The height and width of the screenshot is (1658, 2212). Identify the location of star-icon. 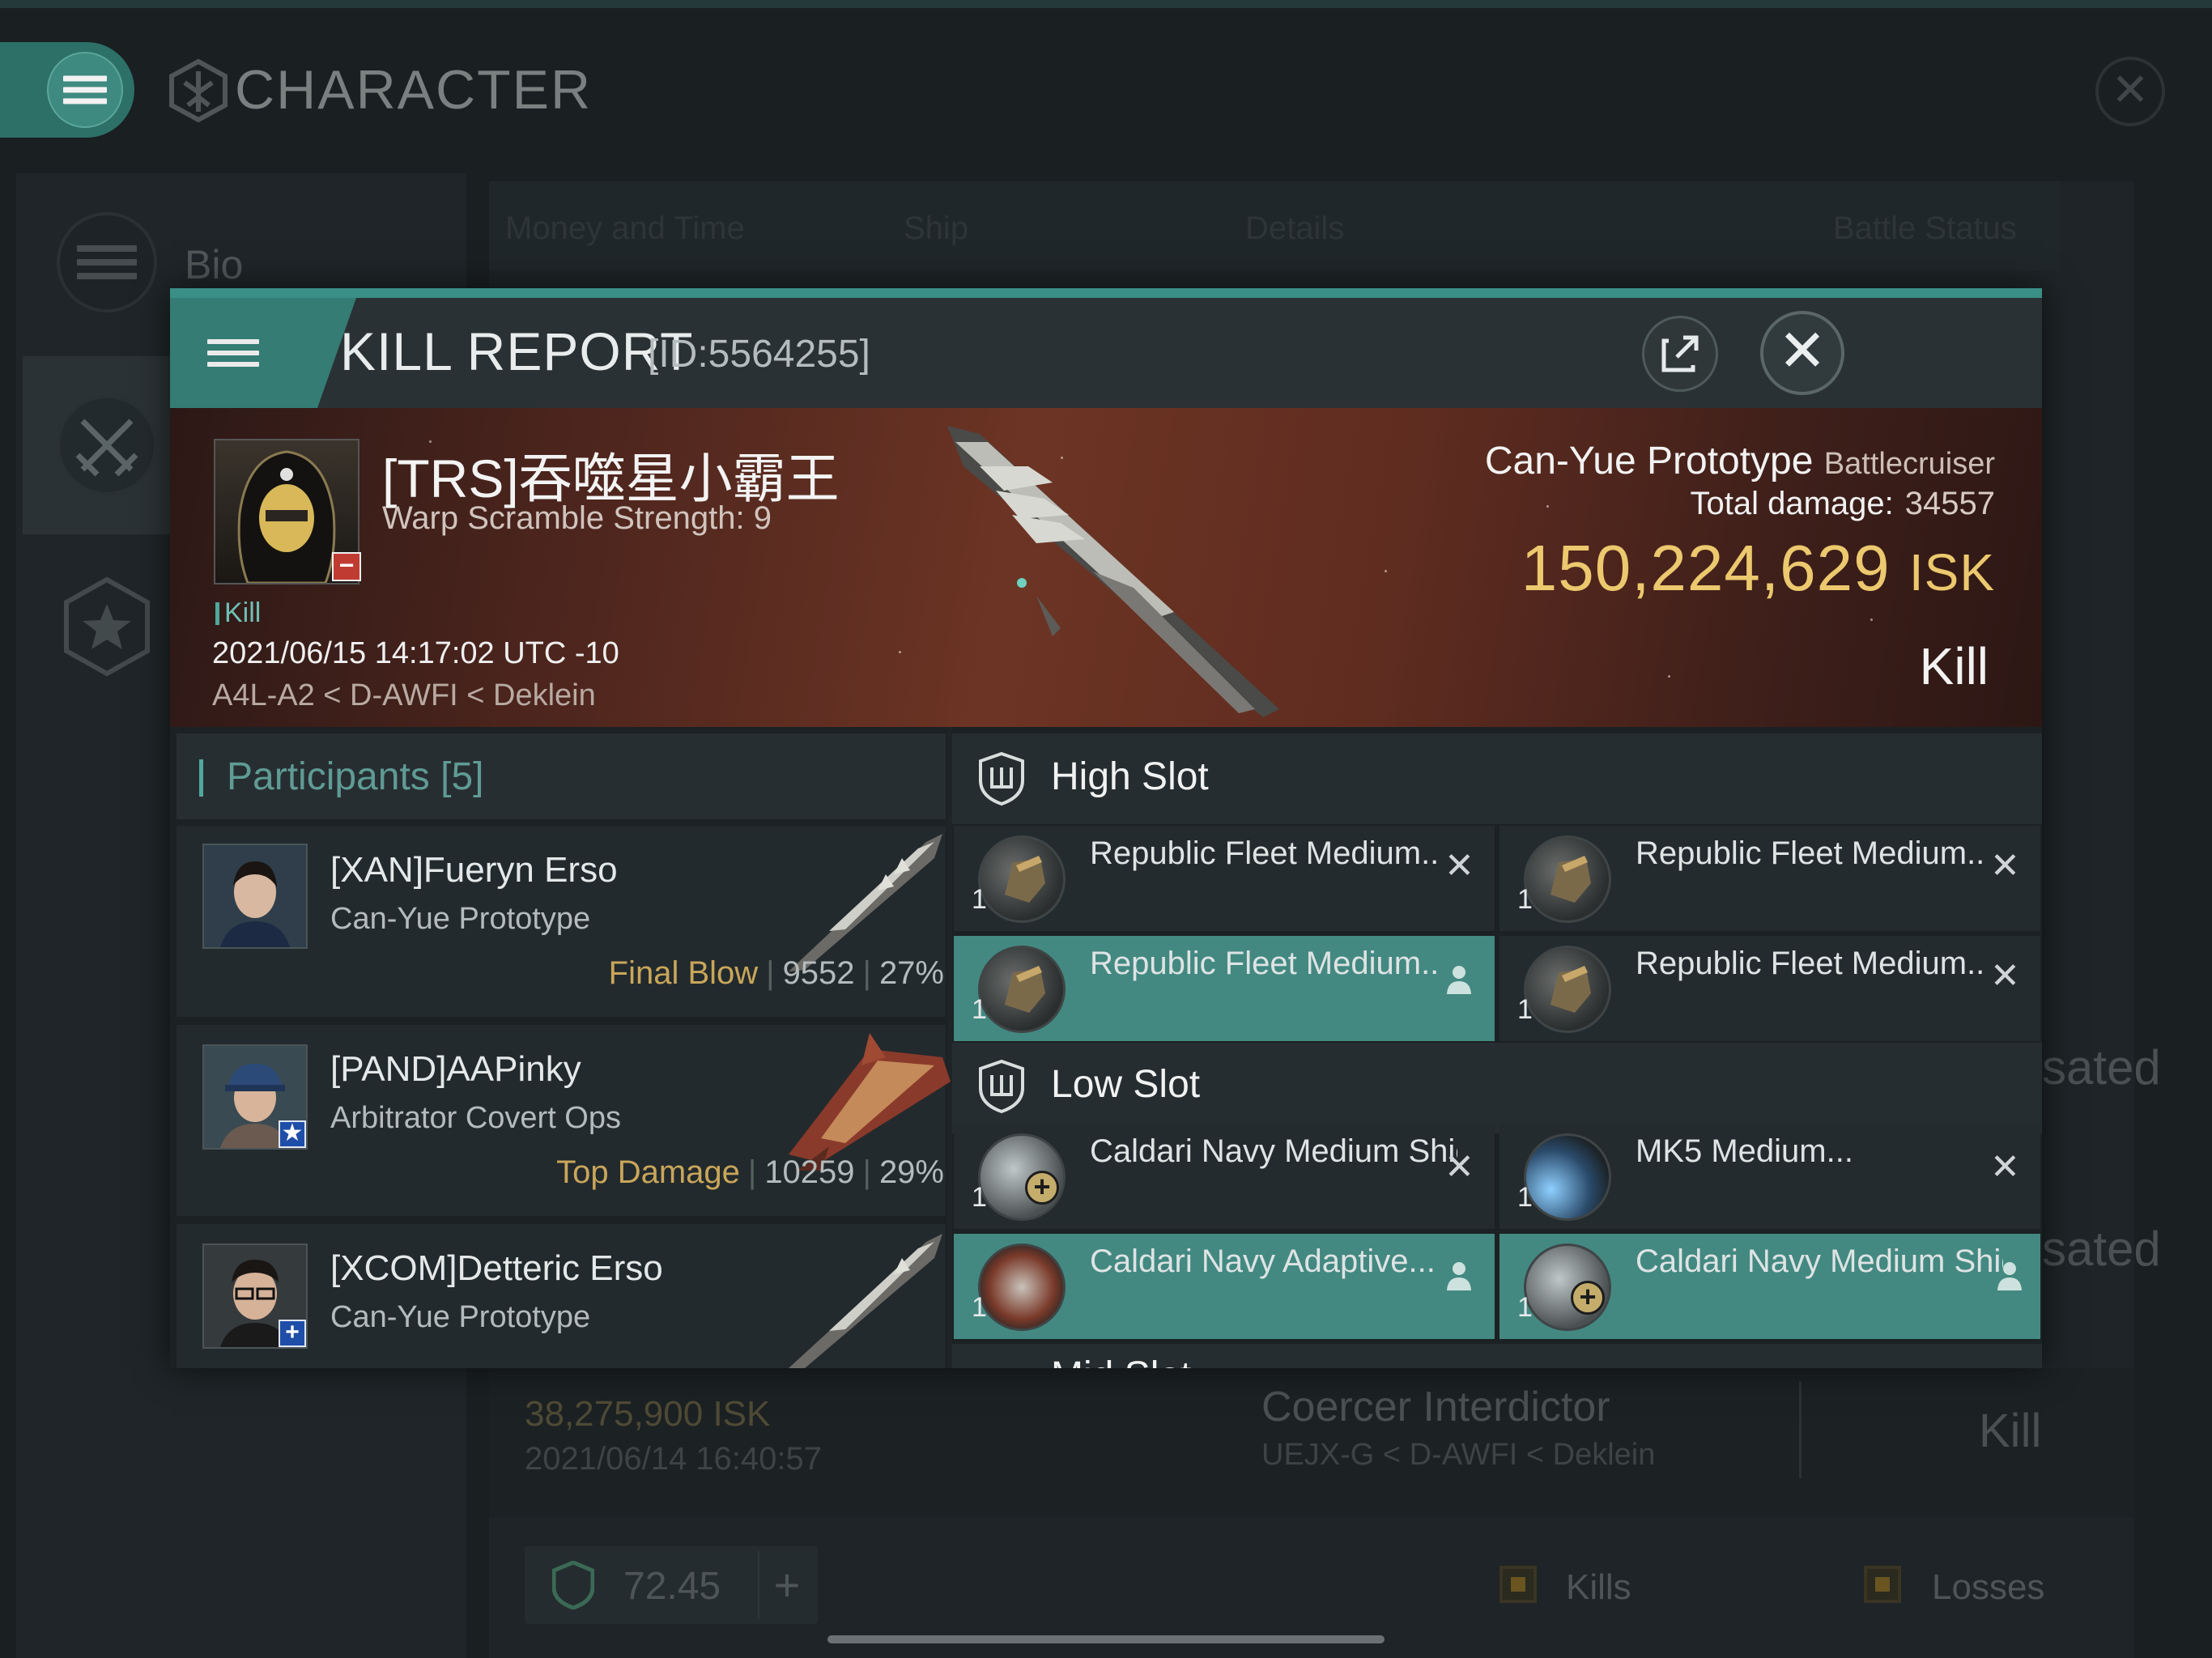
(107, 626).